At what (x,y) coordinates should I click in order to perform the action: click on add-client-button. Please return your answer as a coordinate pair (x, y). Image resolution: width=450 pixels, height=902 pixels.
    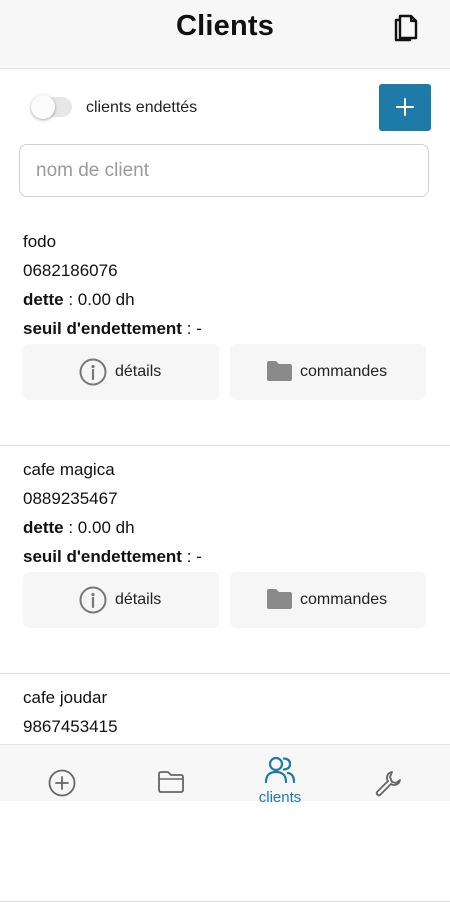
    Looking at the image, I should click on (405, 107).